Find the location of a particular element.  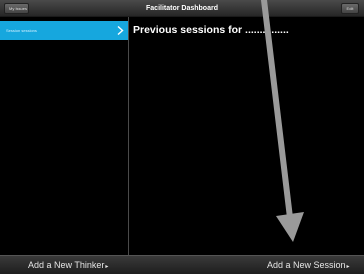

my-issues-button: My Issues is located at coordinates (16, 8).